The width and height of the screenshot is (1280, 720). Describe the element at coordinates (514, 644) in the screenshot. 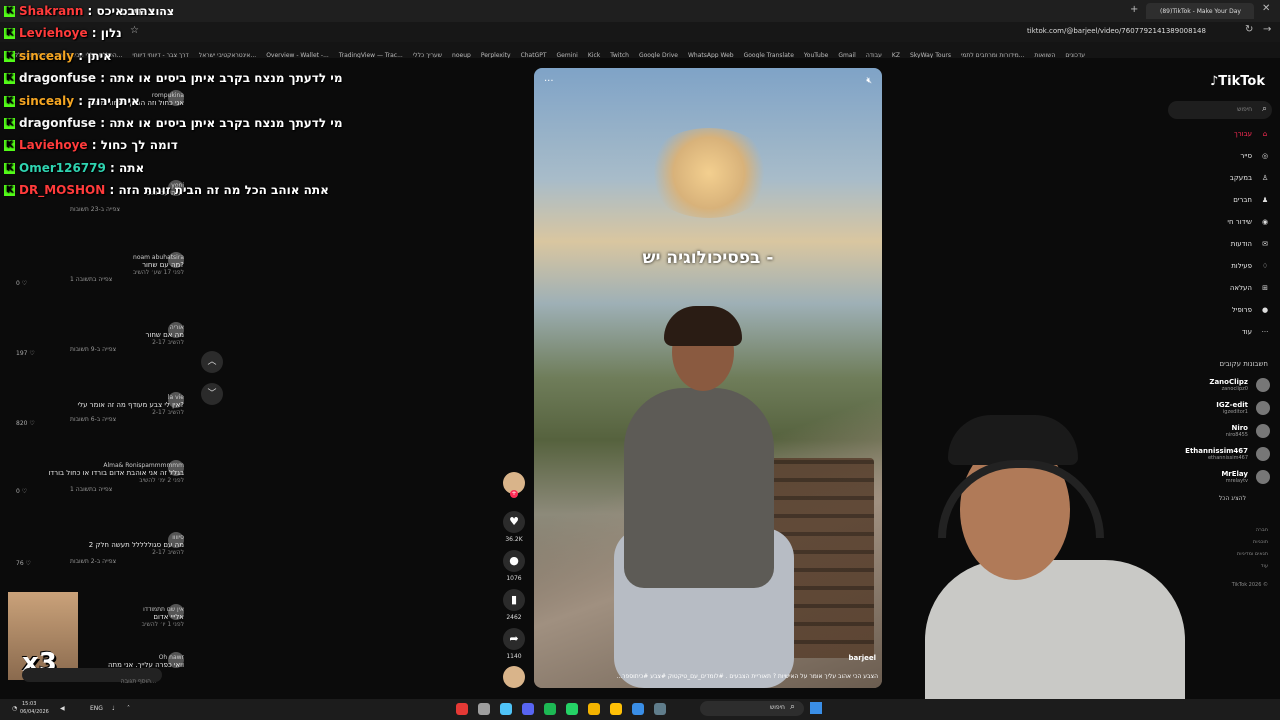

I see `share-button: ➦ 1140` at that location.